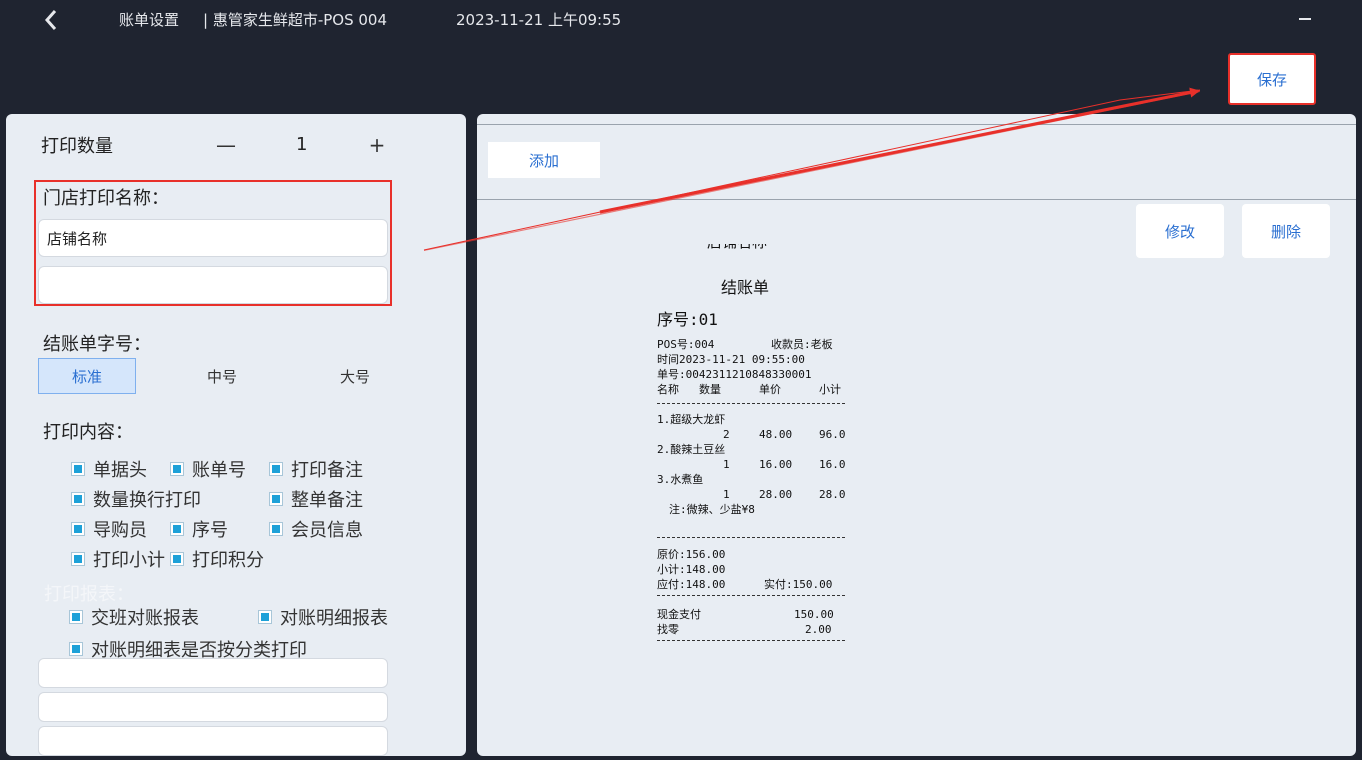 The height and width of the screenshot is (760, 1362). I want to click on checkbox-print-points: 打印积分, so click(217, 559).